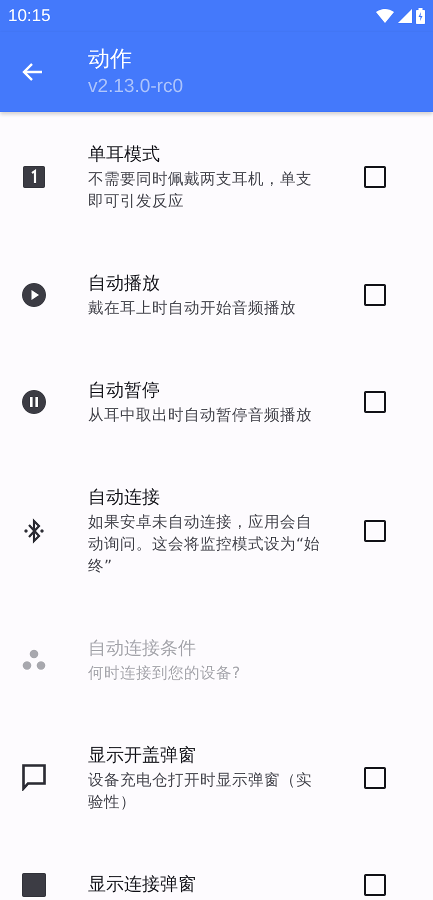 The image size is (433, 900). What do you see at coordinates (405, 16) in the screenshot?
I see `signal-icon` at bounding box center [405, 16].